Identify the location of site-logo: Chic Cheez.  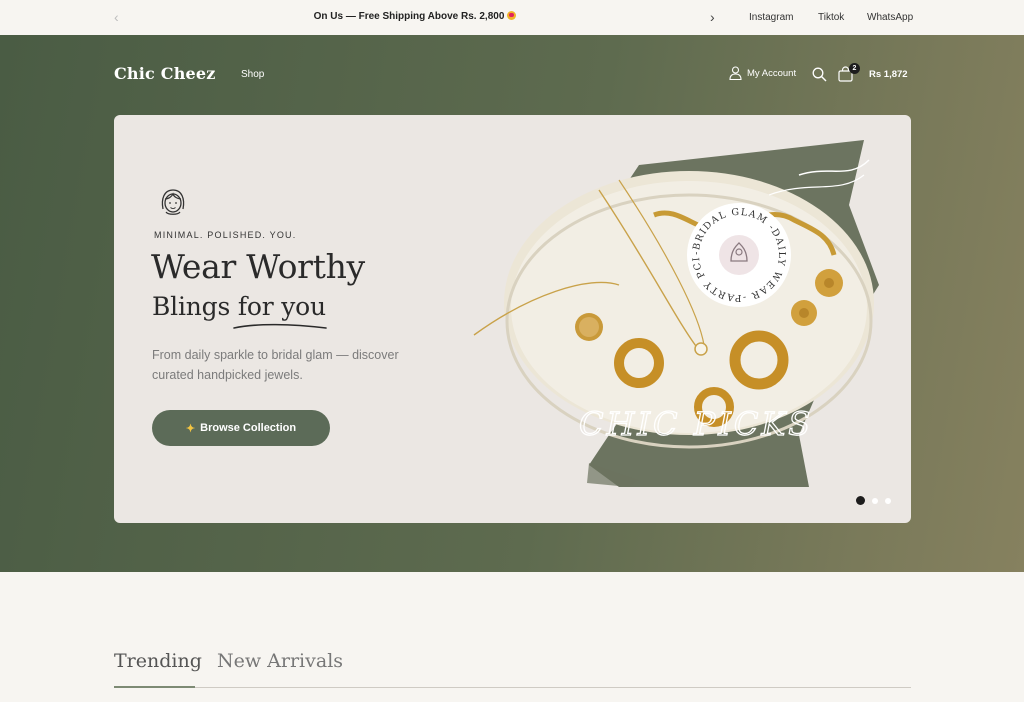
(165, 73).